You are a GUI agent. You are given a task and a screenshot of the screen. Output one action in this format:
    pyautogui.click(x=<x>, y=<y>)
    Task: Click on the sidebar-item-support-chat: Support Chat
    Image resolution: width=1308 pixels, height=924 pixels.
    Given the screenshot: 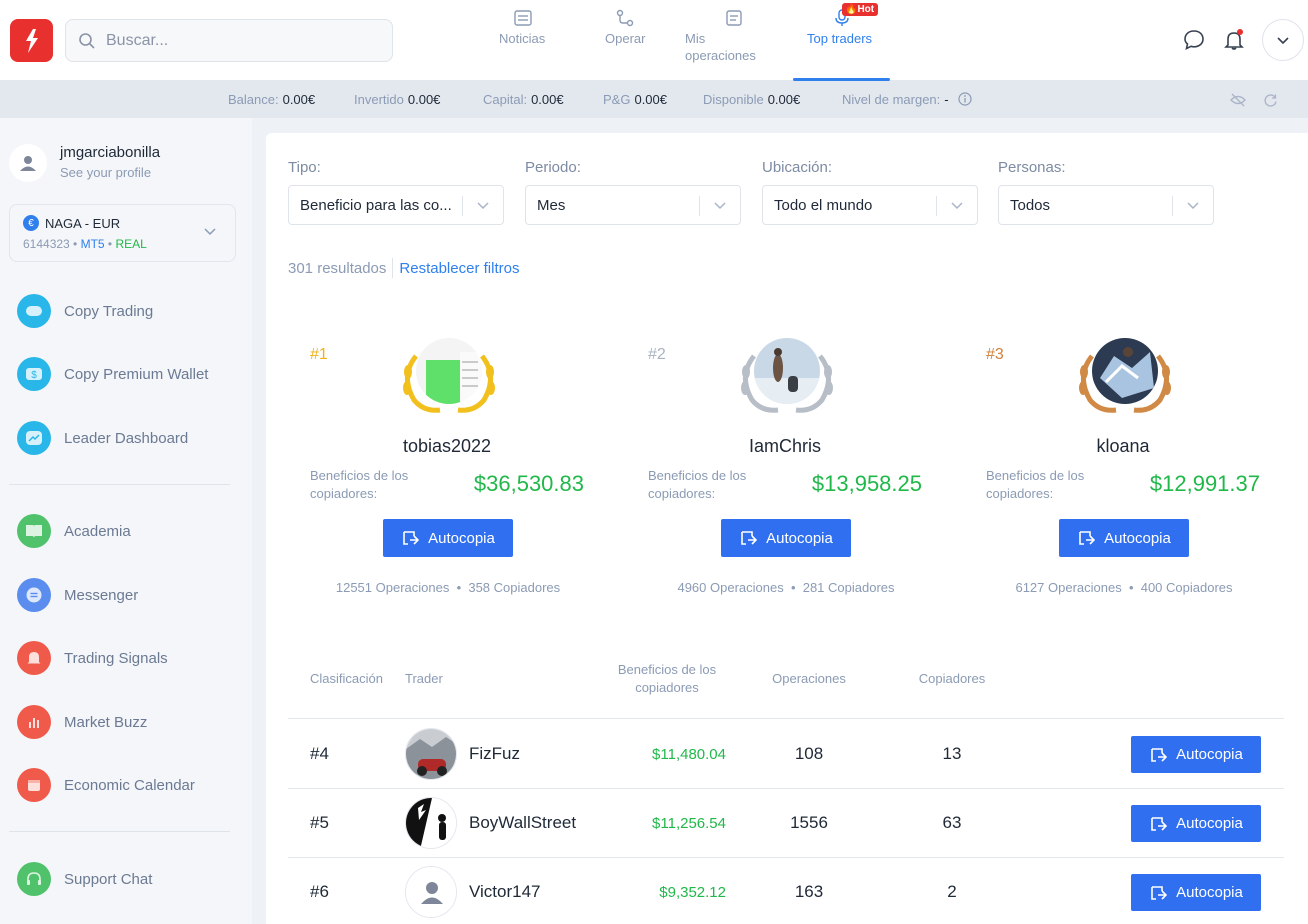 What is the action you would take?
    pyautogui.click(x=84, y=879)
    